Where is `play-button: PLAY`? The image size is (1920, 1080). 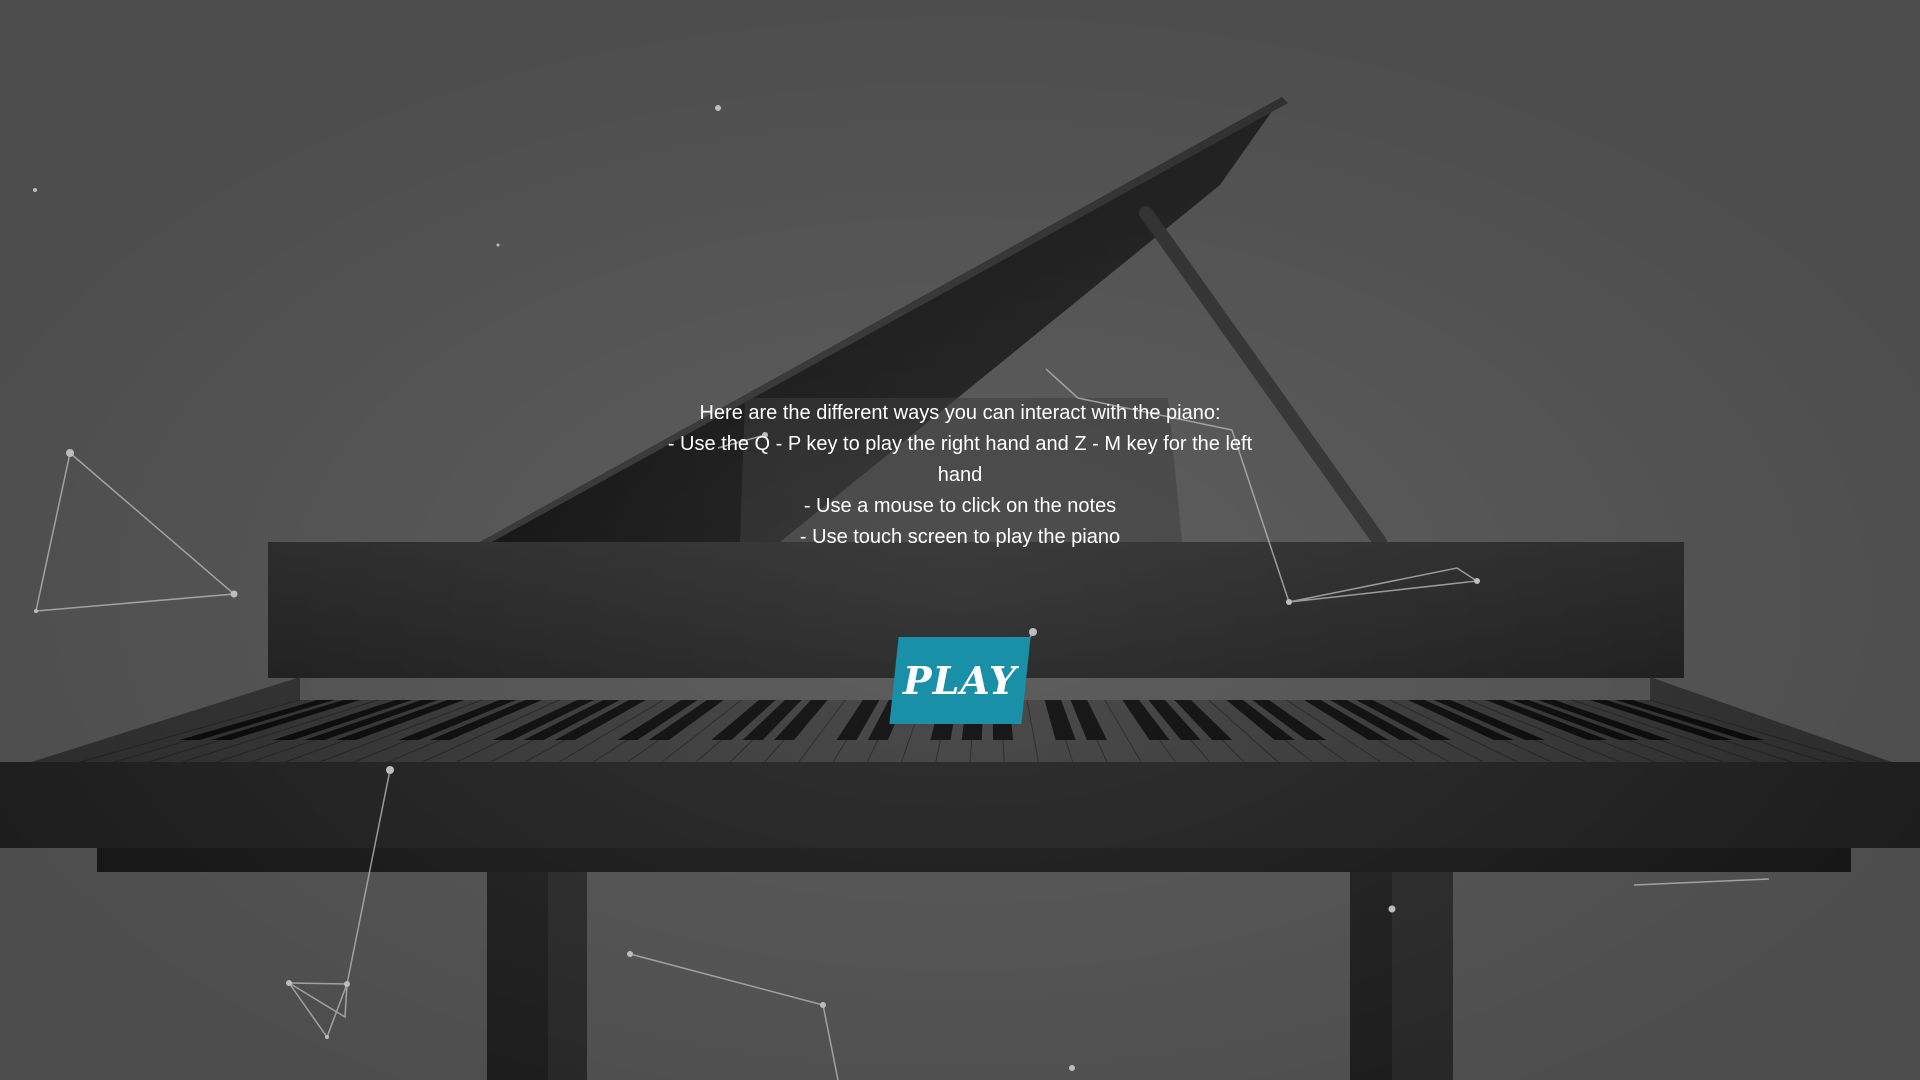
play-button: PLAY is located at coordinates (960, 680).